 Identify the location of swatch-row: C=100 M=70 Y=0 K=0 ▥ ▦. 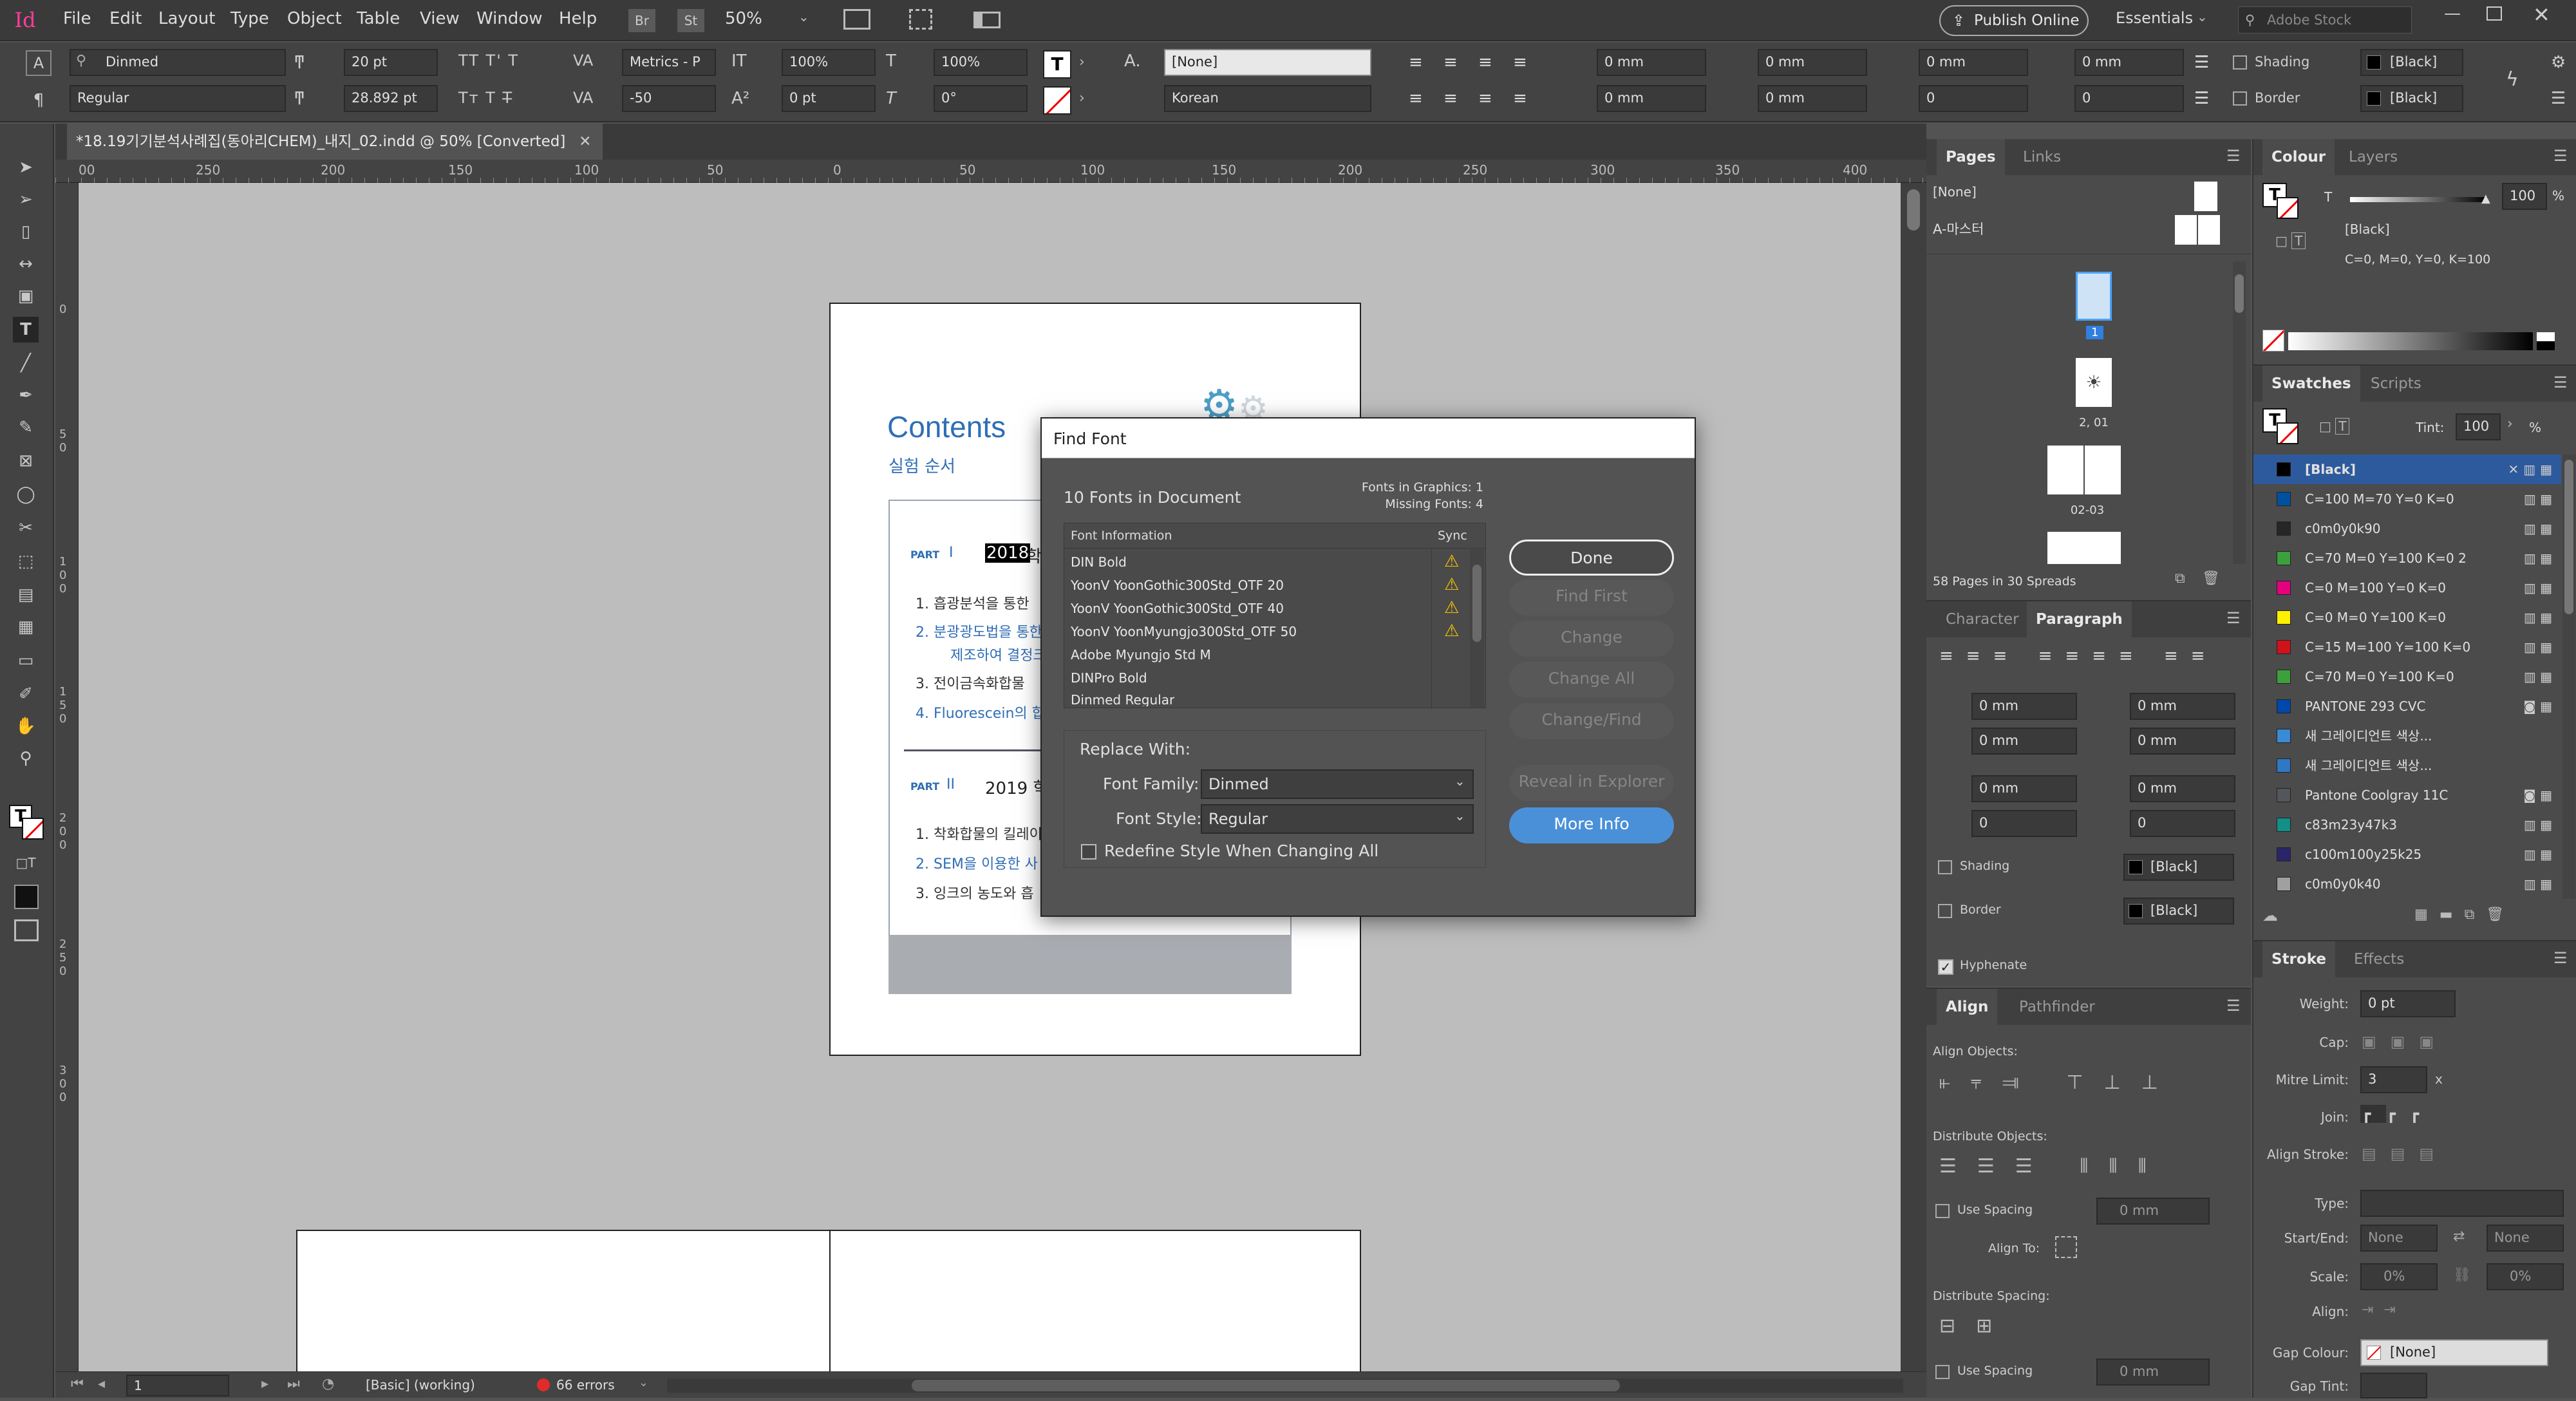
(2407, 499).